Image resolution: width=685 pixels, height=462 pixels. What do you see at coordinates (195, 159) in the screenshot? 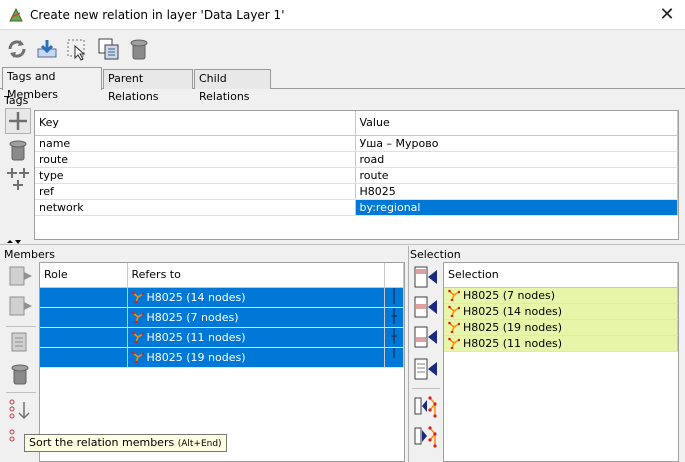
I see `tag-key: route` at bounding box center [195, 159].